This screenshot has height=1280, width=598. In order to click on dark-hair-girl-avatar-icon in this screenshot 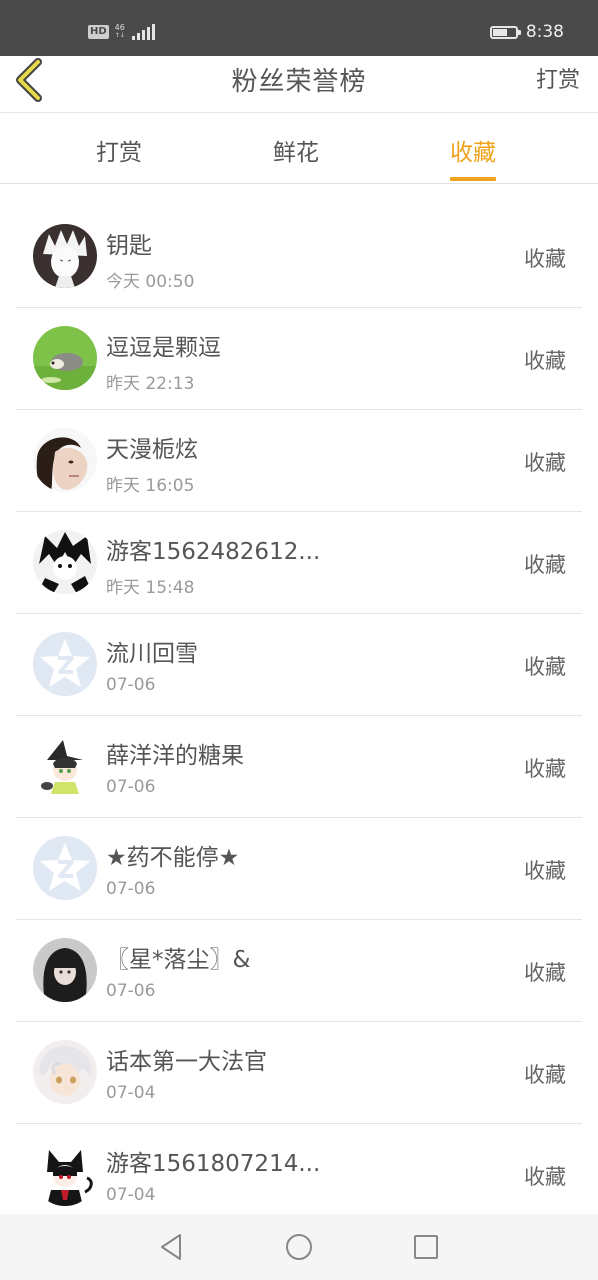, I will do `click(65, 970)`.